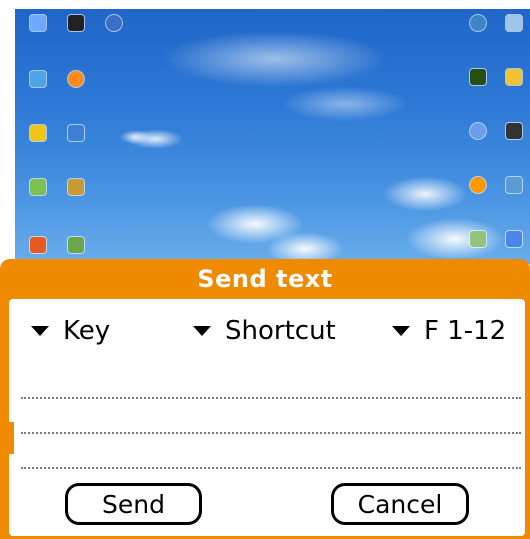 This screenshot has height=539, width=530. What do you see at coordinates (514, 77) in the screenshot?
I see `folder-icon` at bounding box center [514, 77].